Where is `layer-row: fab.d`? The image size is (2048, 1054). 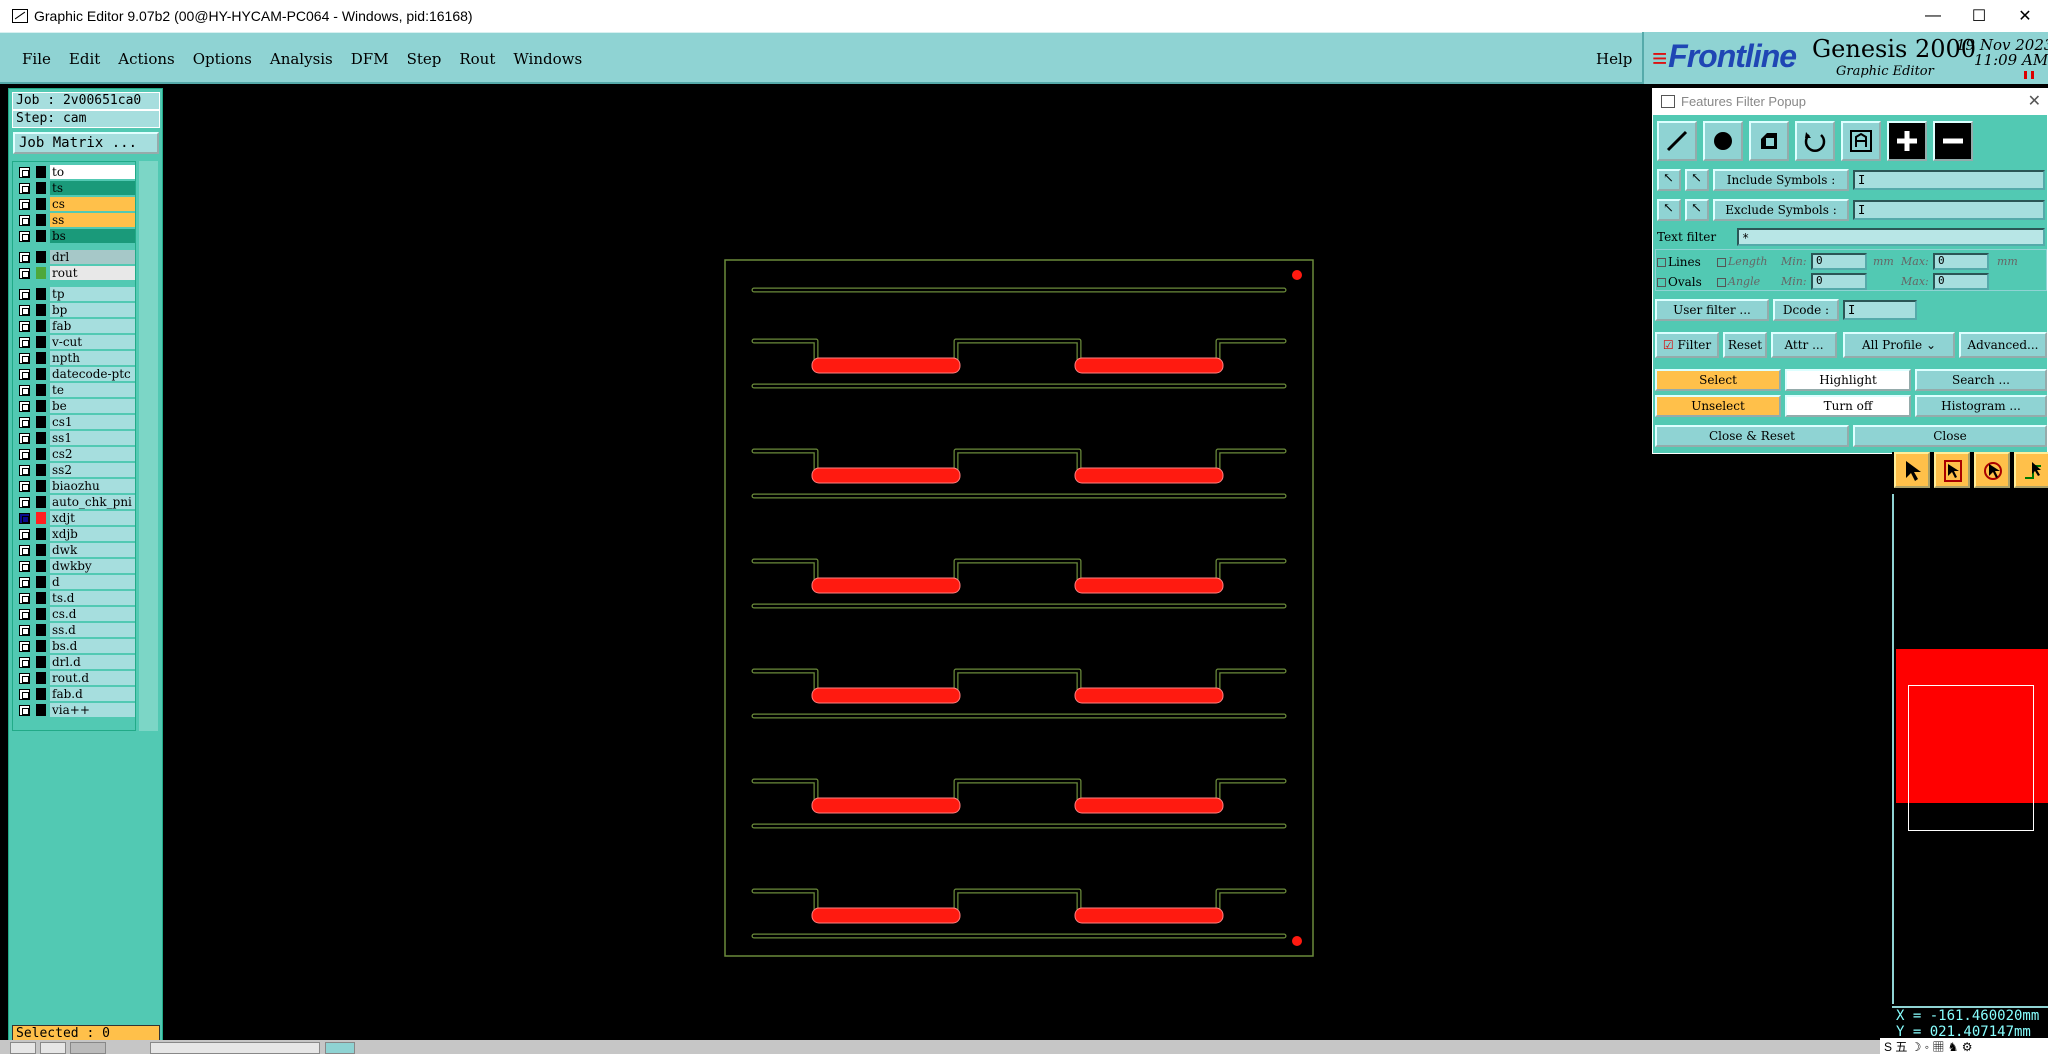
layer-row: fab.d is located at coordinates (75, 694).